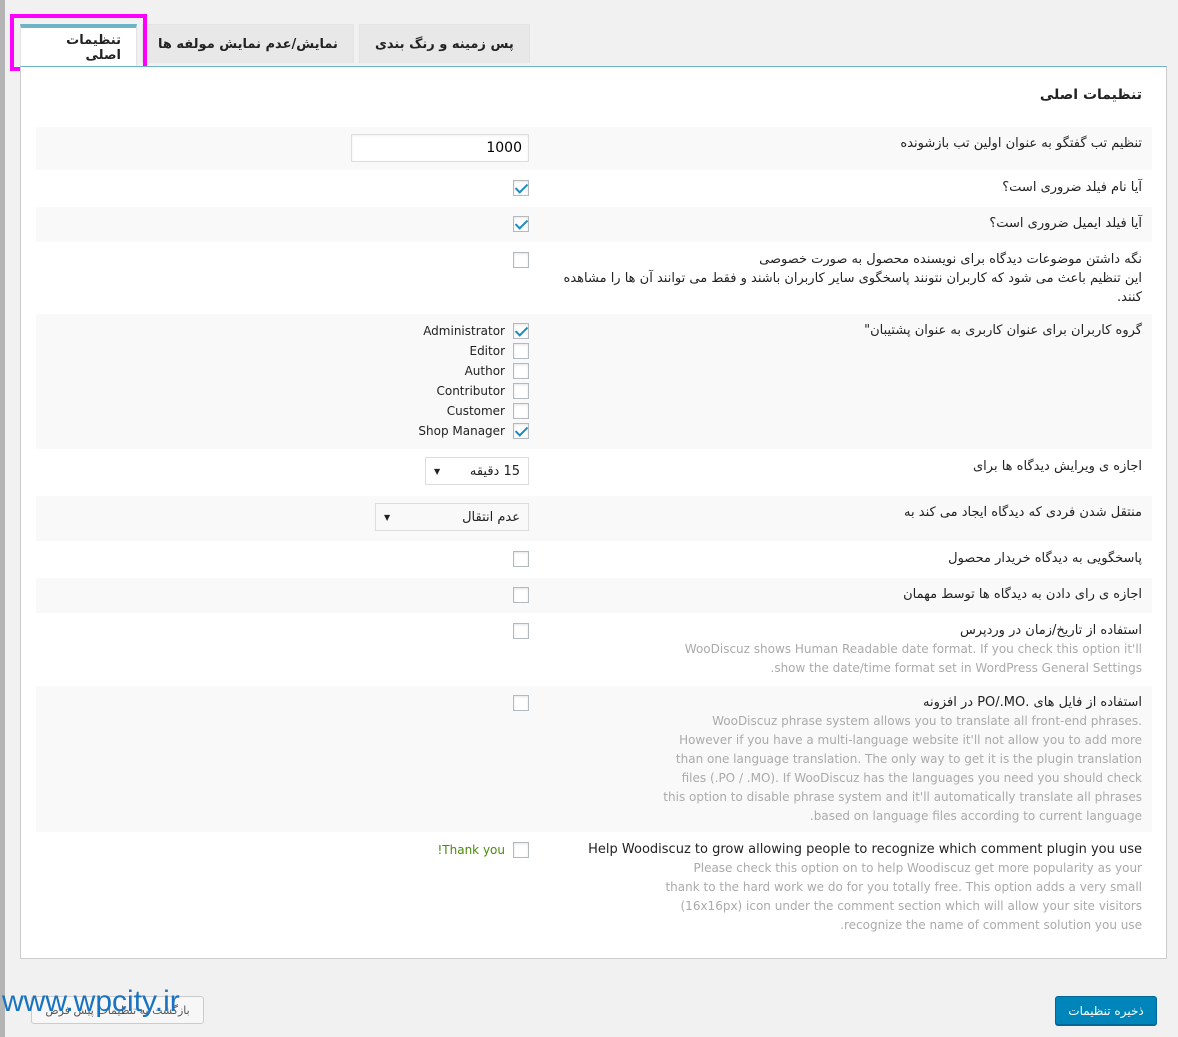 The height and width of the screenshot is (1037, 1178). What do you see at coordinates (487, 351) in the screenshot?
I see `role-label: Editor` at bounding box center [487, 351].